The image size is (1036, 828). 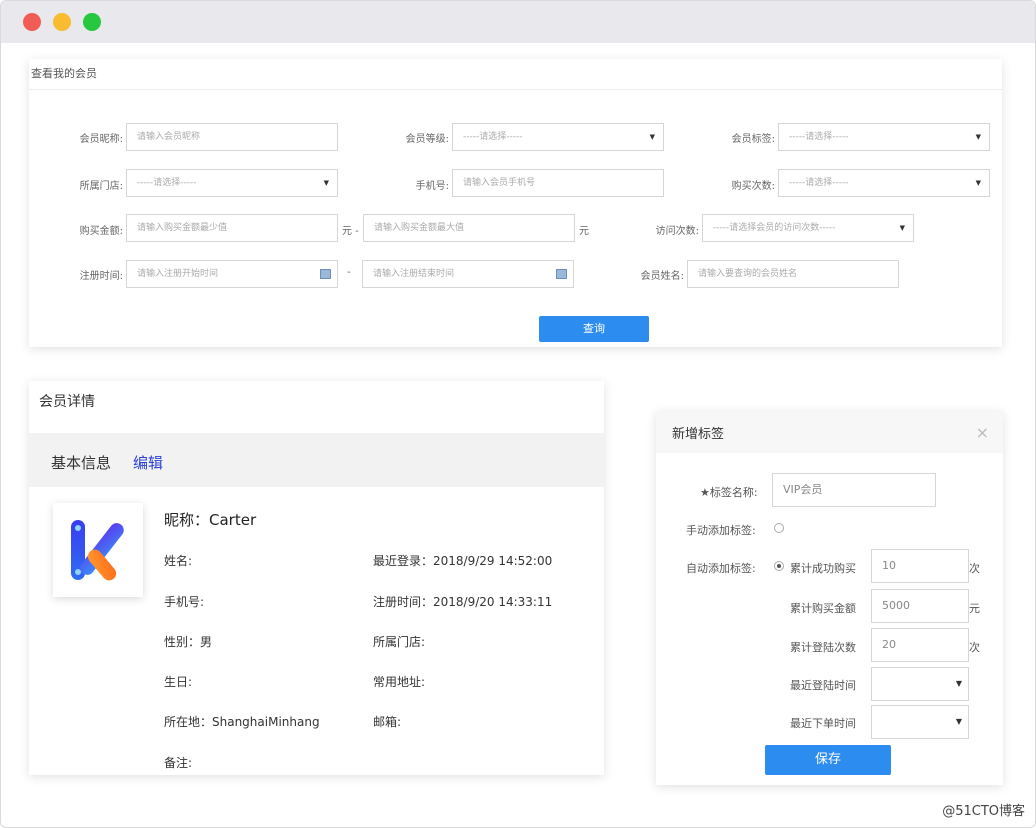 I want to click on remark-field: 备注:, so click(x=178, y=763).